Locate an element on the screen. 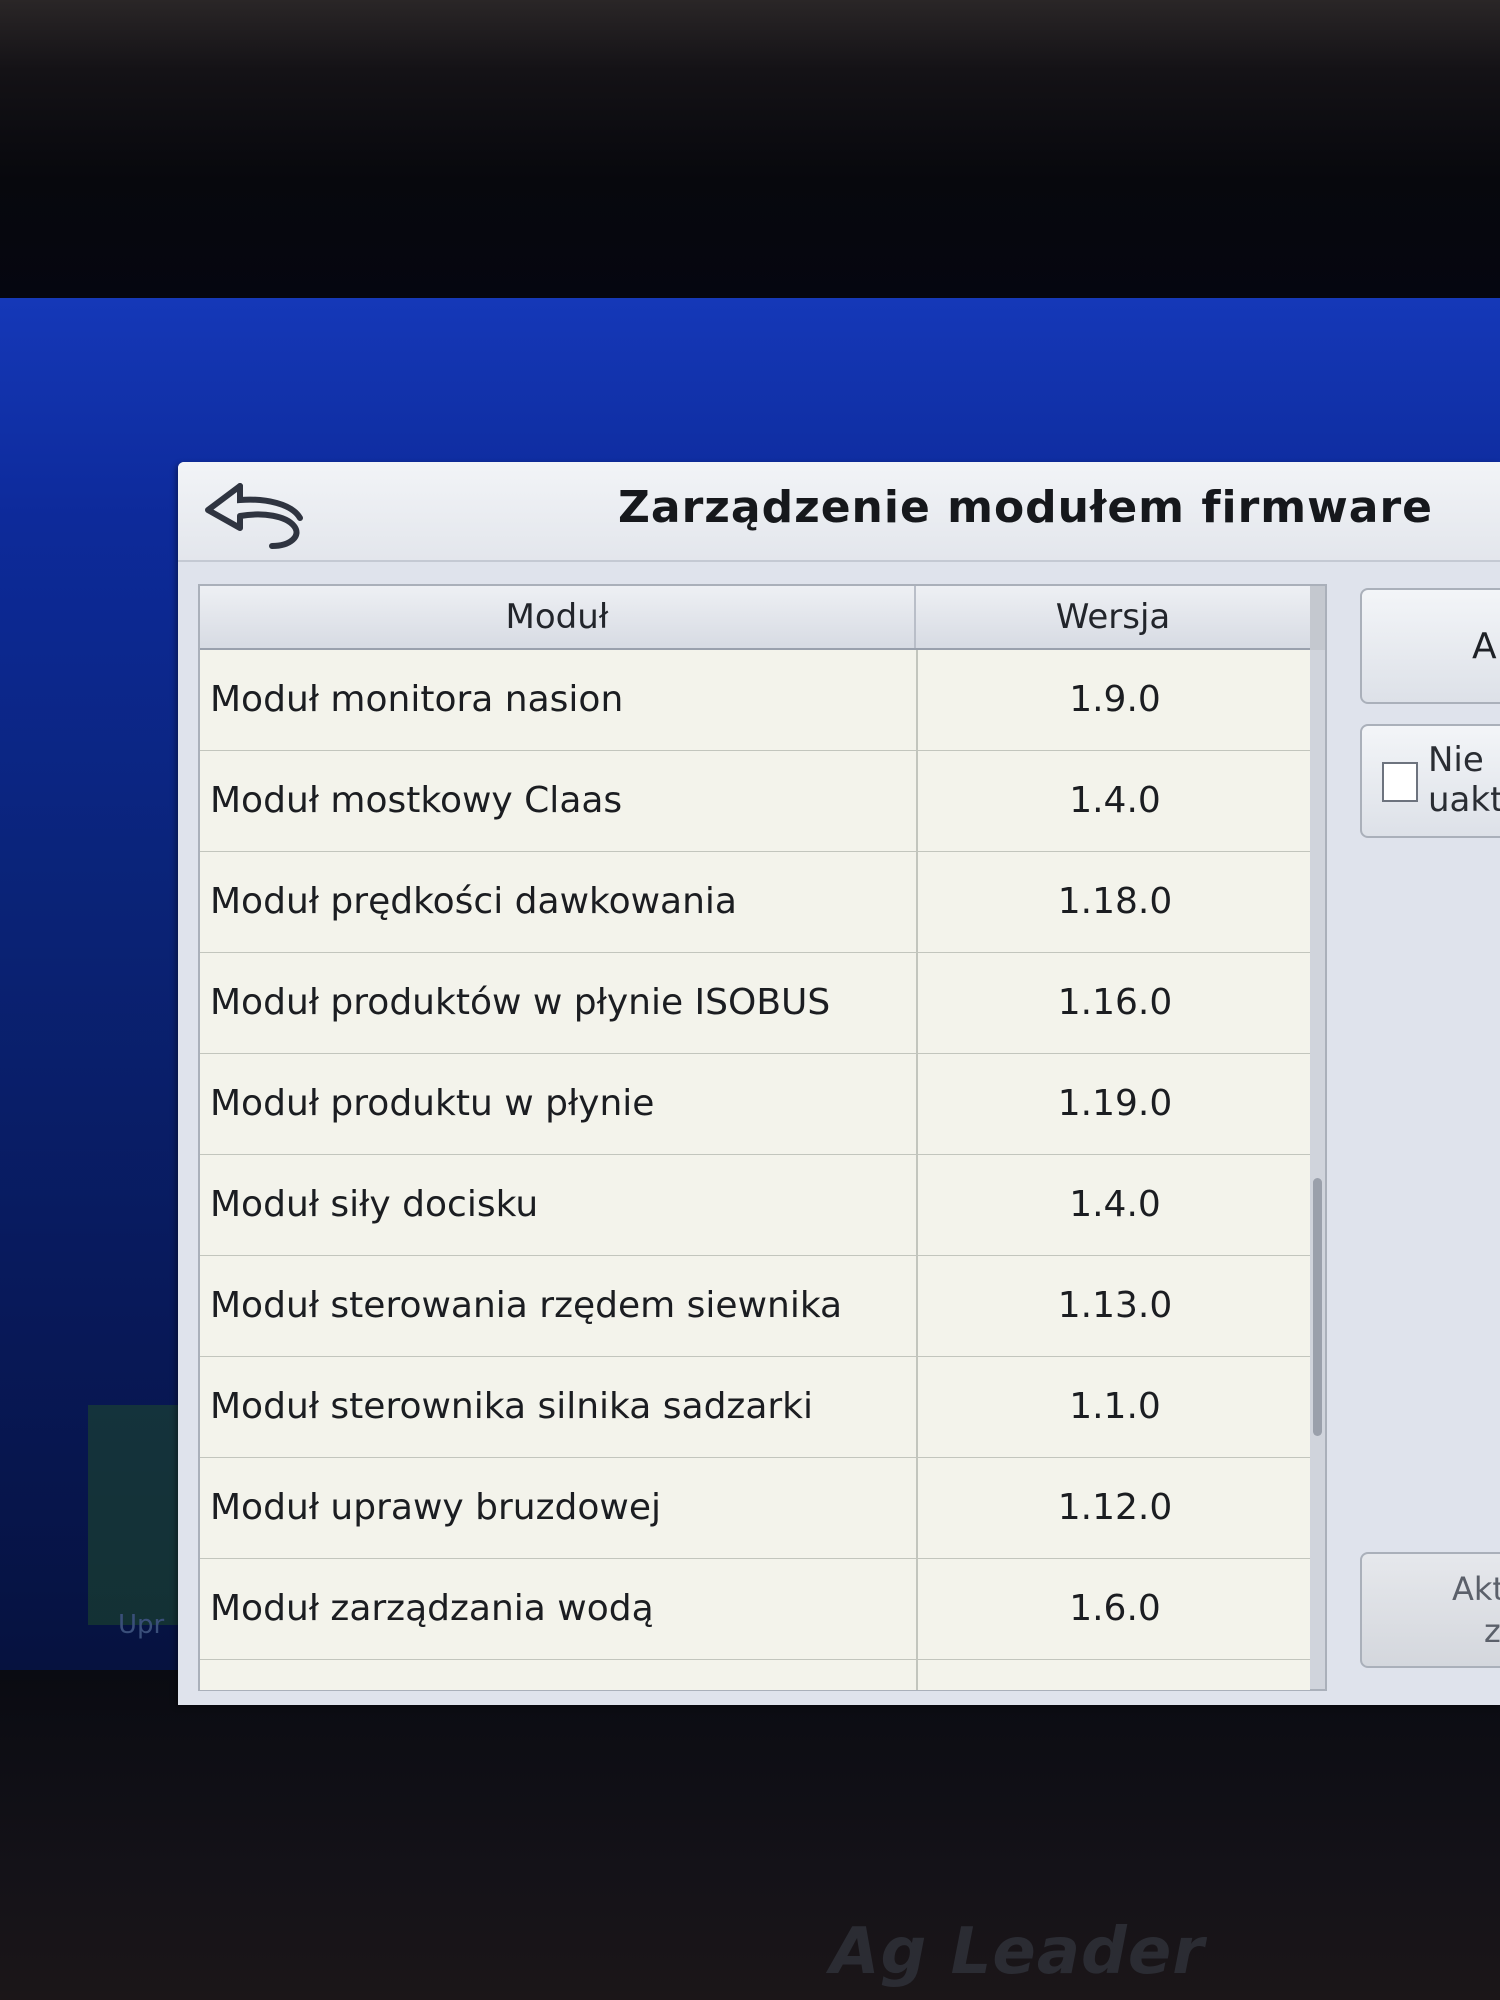 Image resolution: width=1500 pixels, height=2000 pixels. no-update-label-line2: uakt is located at coordinates (1464, 800).